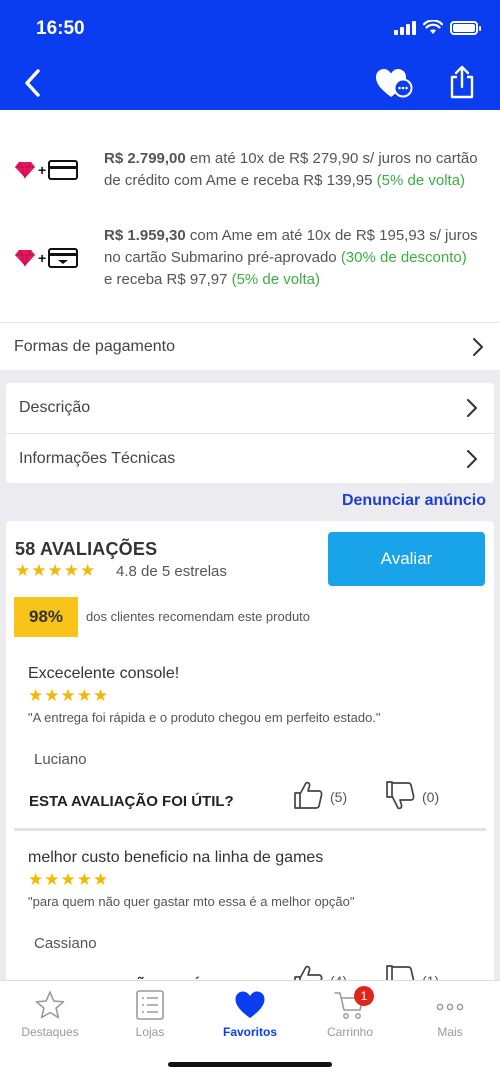 This screenshot has width=500, height=1081. I want to click on review-author: Cassiano, so click(65, 943).